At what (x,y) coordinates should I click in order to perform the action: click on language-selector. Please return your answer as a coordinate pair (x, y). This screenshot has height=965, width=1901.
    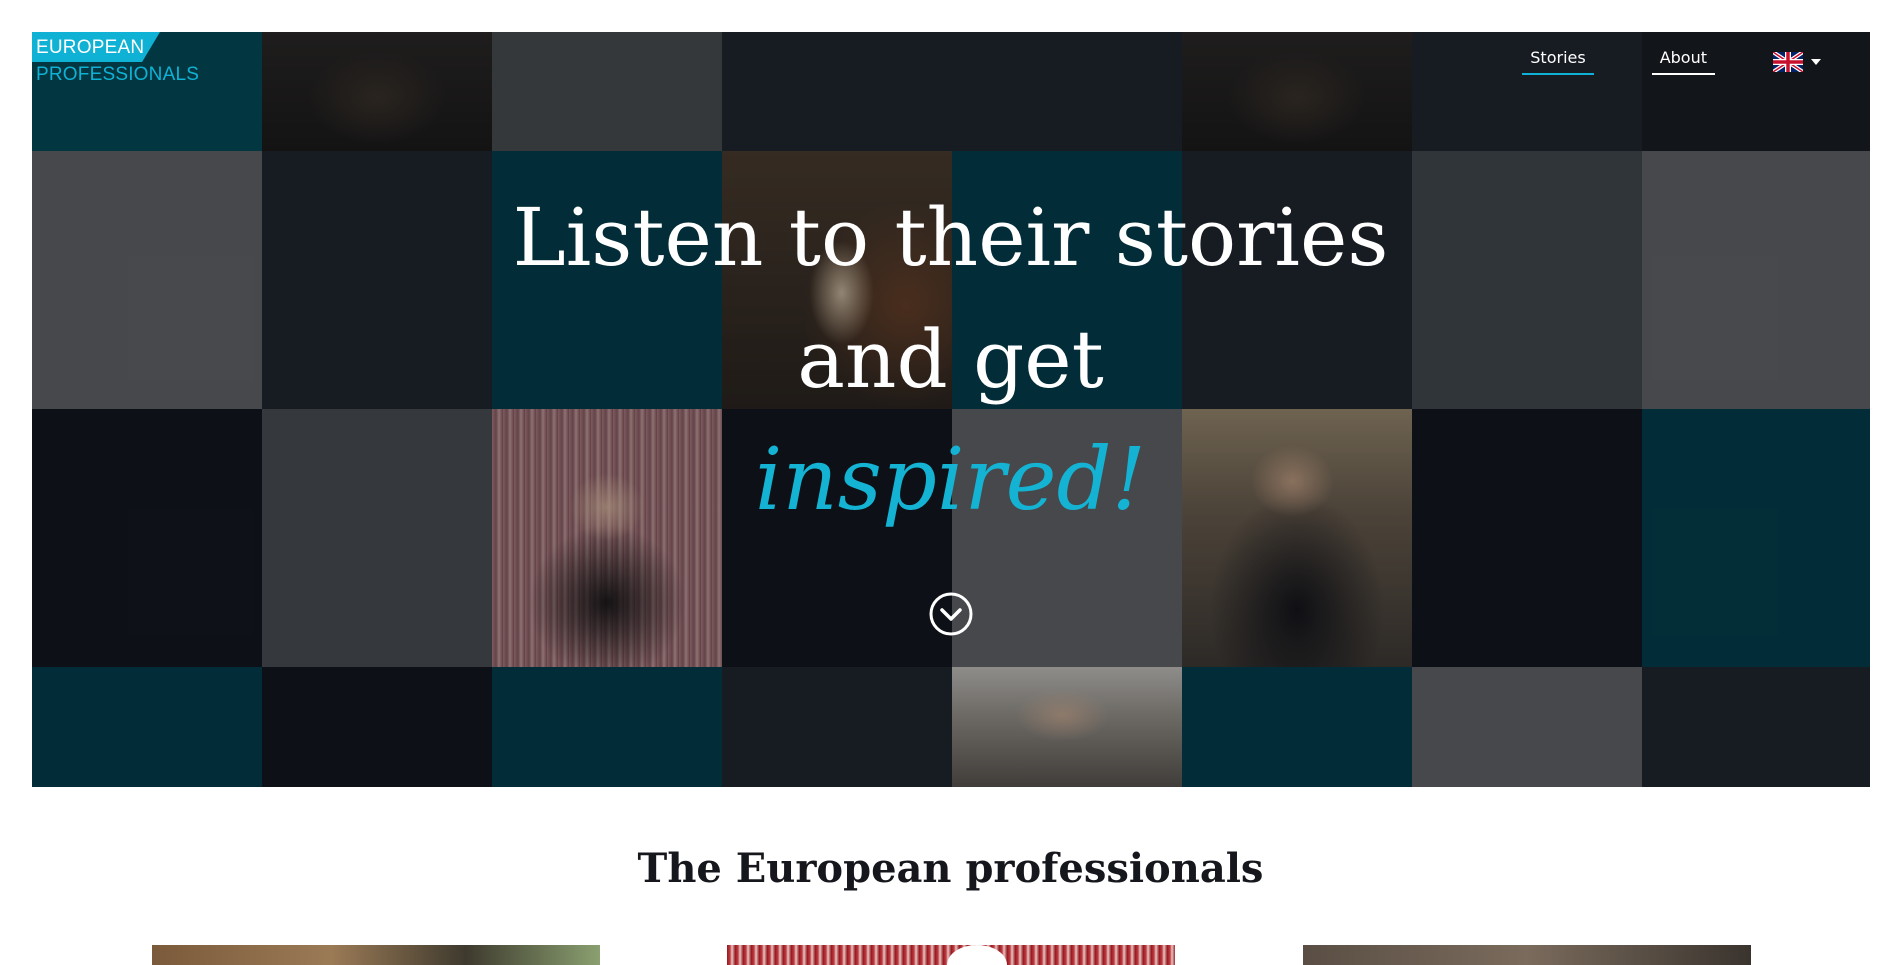
    Looking at the image, I should click on (1797, 61).